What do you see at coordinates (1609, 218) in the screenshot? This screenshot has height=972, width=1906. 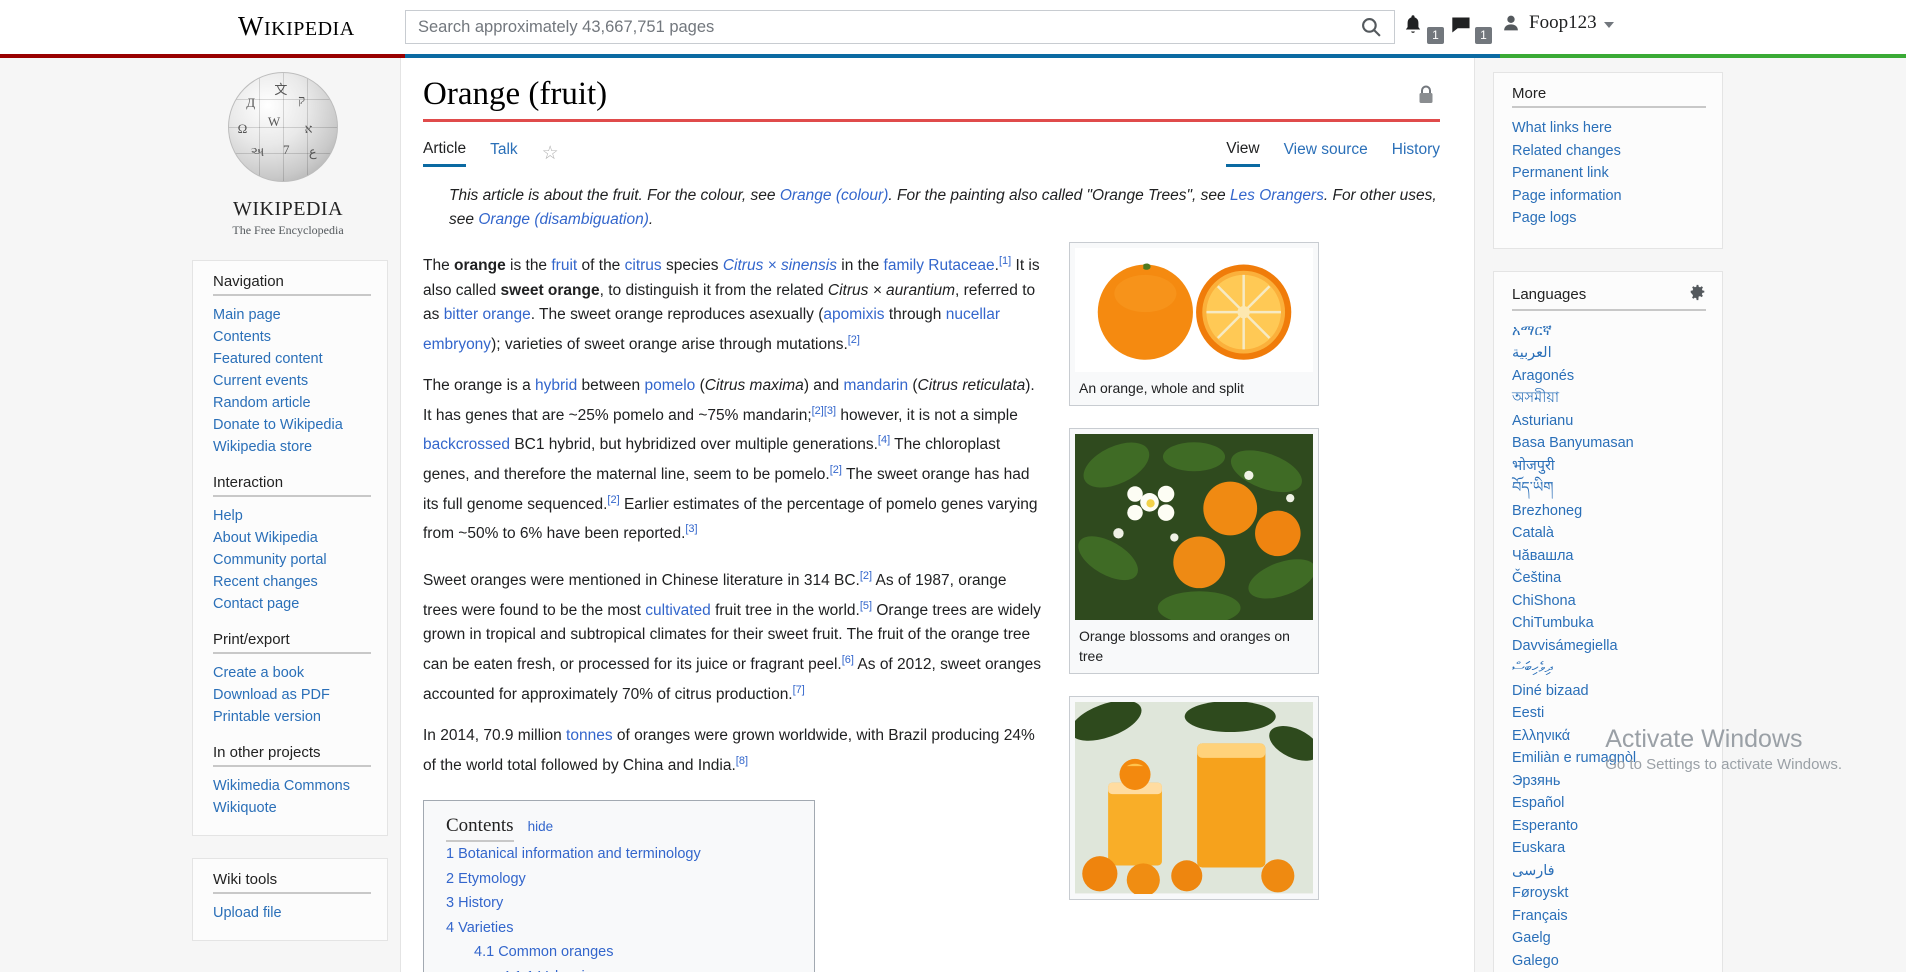 I see `more-item-page-logs: Page logs` at bounding box center [1609, 218].